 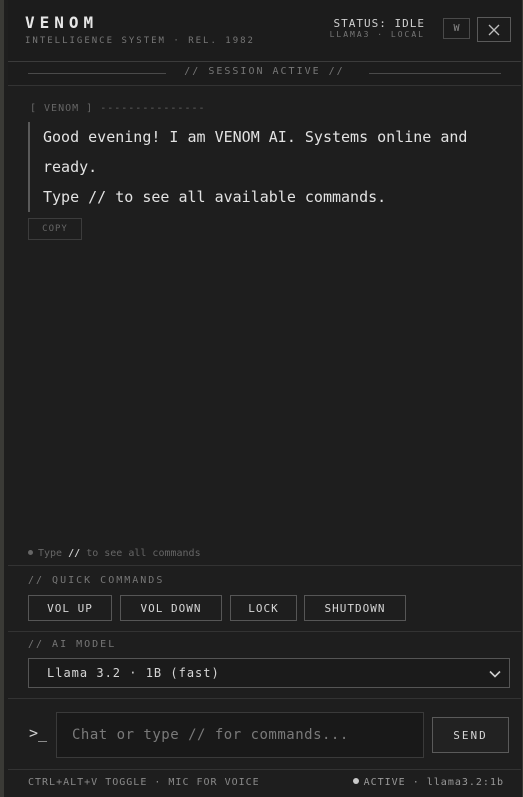 What do you see at coordinates (171, 608) in the screenshot?
I see `vol-down-button: VOL DOWN` at bounding box center [171, 608].